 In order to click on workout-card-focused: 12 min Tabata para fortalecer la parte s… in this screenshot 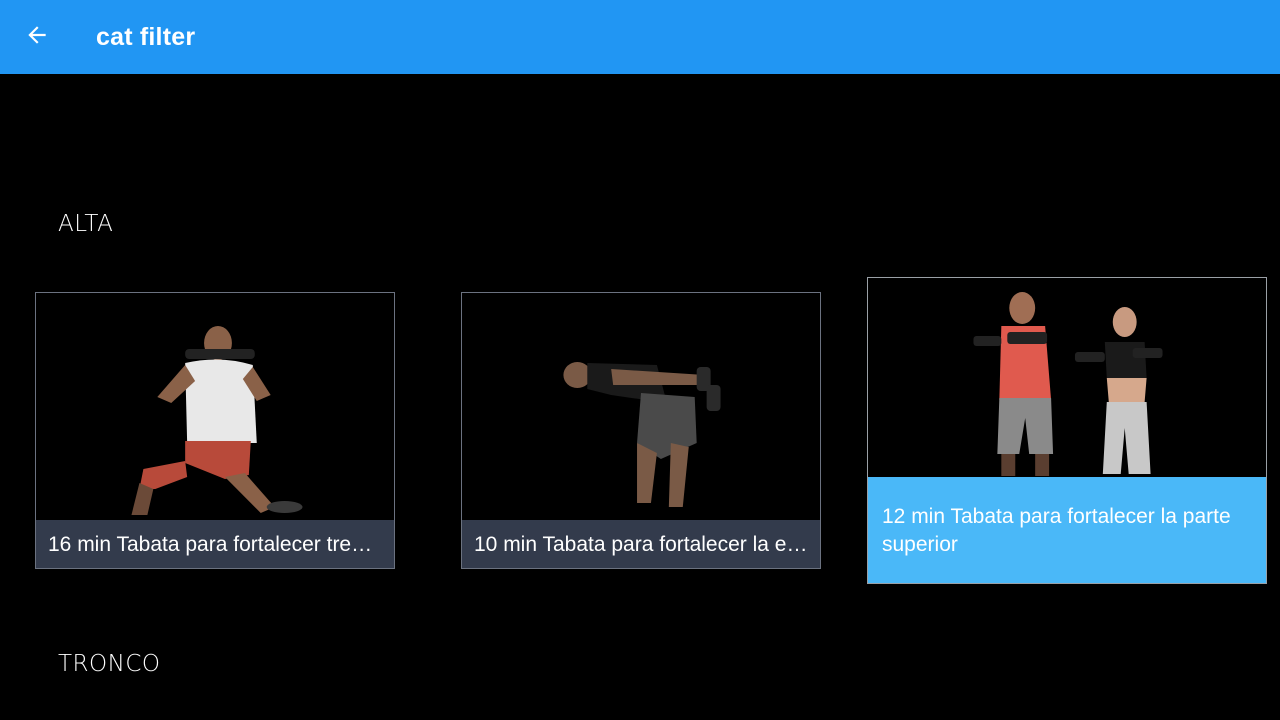, I will do `click(1067, 430)`.